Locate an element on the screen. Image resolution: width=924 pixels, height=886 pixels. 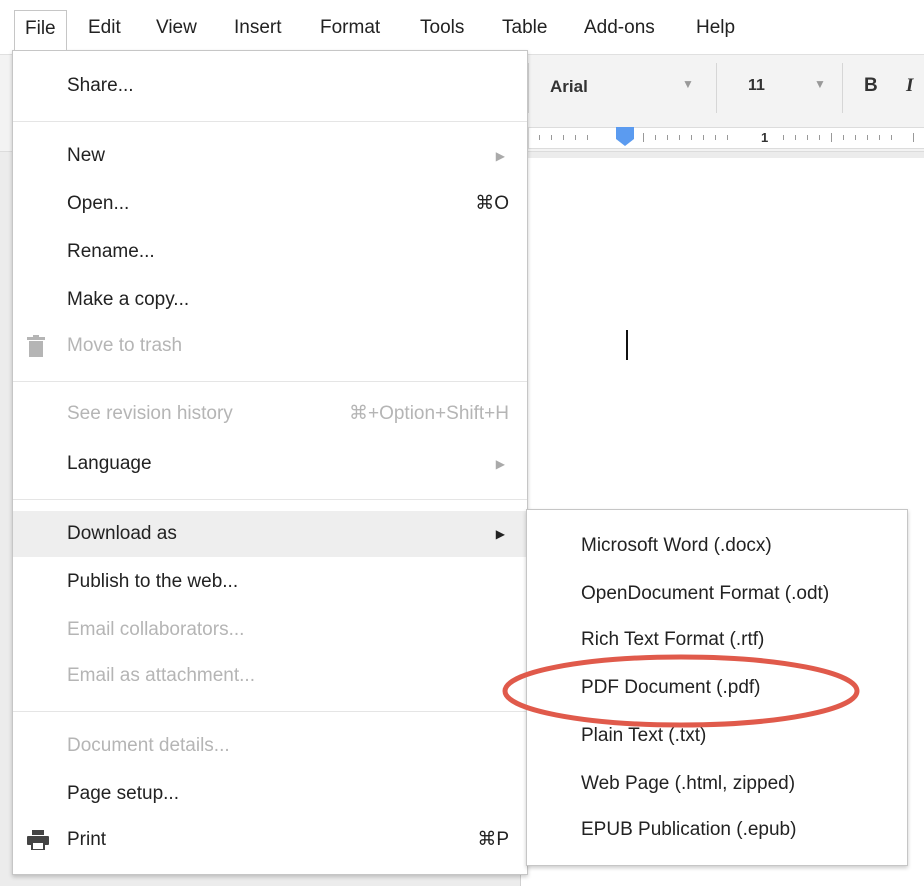
download-docx: Microsoft Word (.docx) is located at coordinates (717, 546).